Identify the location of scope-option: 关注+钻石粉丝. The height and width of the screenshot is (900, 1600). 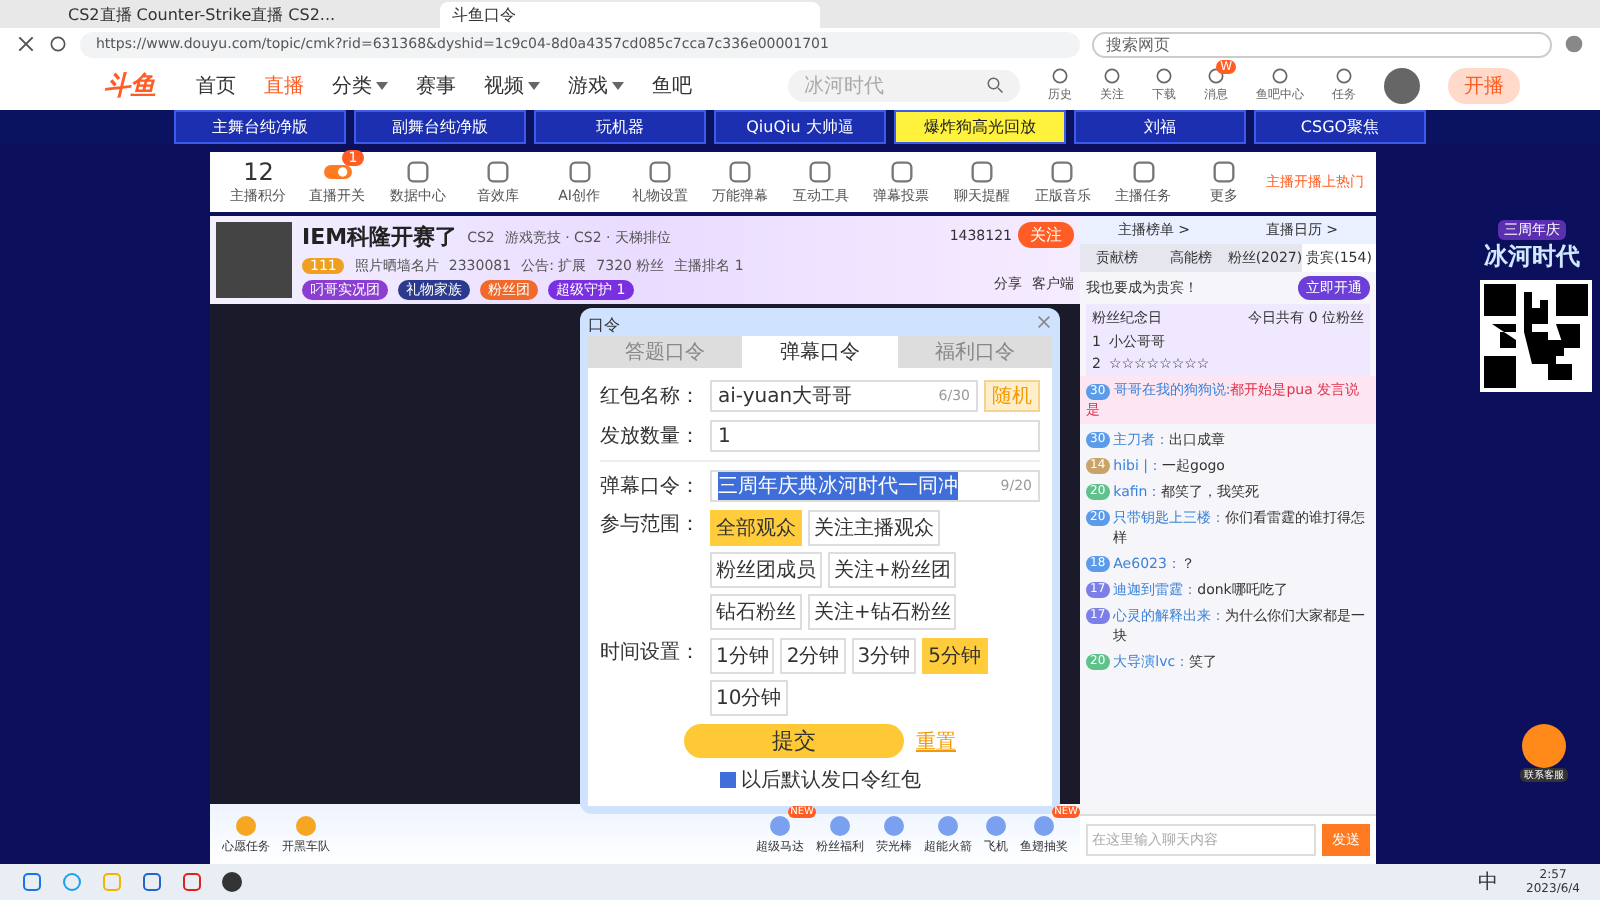
(882, 612).